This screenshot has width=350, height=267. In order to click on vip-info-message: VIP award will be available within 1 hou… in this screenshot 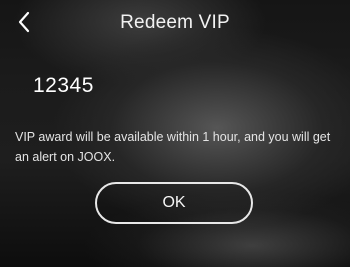, I will do `click(173, 147)`.